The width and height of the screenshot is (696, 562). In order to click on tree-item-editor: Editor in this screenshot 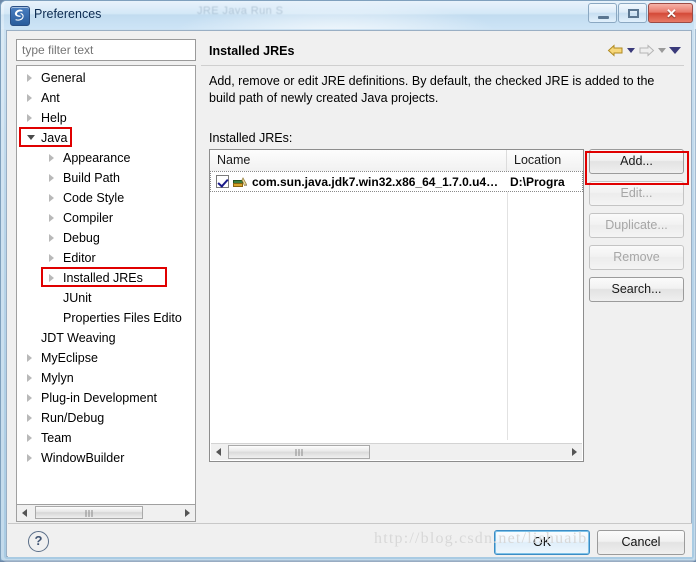, I will do `click(106, 258)`.